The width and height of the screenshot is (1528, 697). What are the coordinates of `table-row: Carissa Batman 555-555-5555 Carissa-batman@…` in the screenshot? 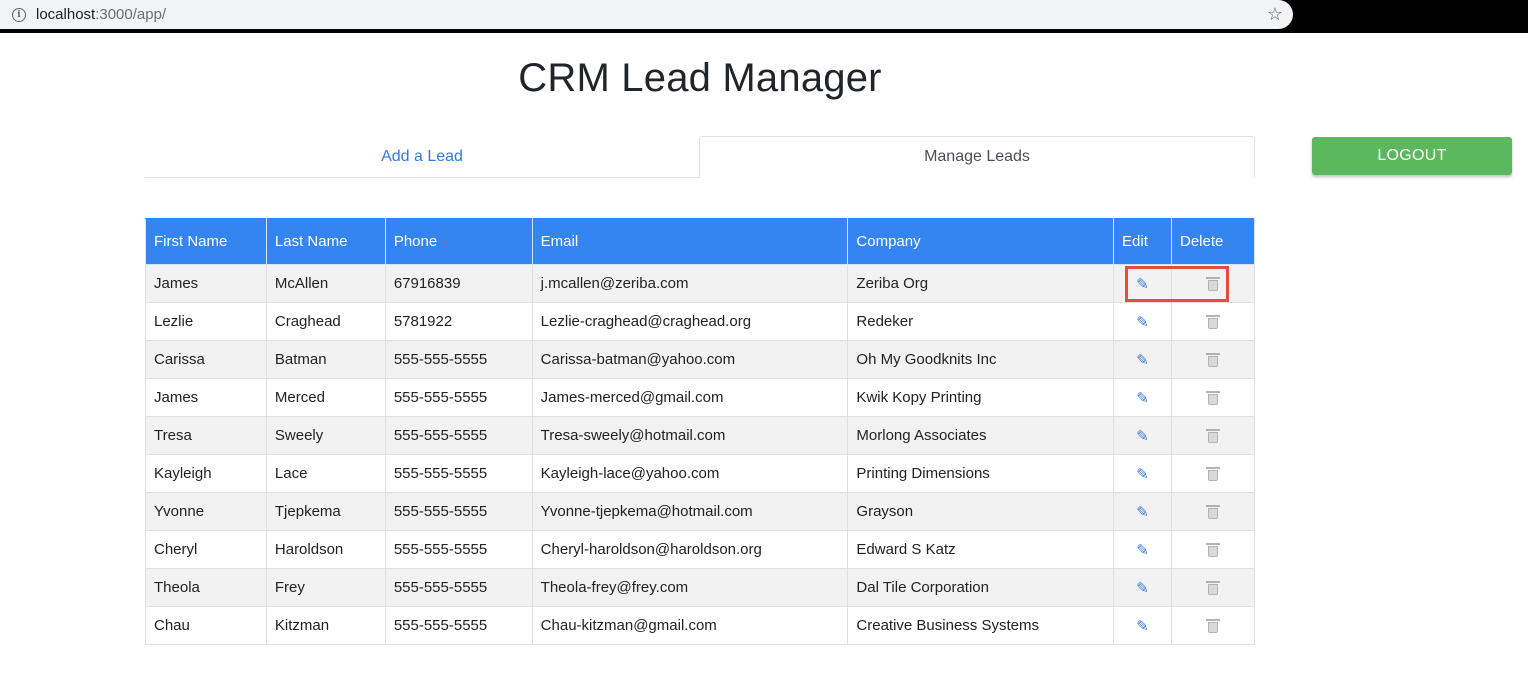 It's located at (700, 359).